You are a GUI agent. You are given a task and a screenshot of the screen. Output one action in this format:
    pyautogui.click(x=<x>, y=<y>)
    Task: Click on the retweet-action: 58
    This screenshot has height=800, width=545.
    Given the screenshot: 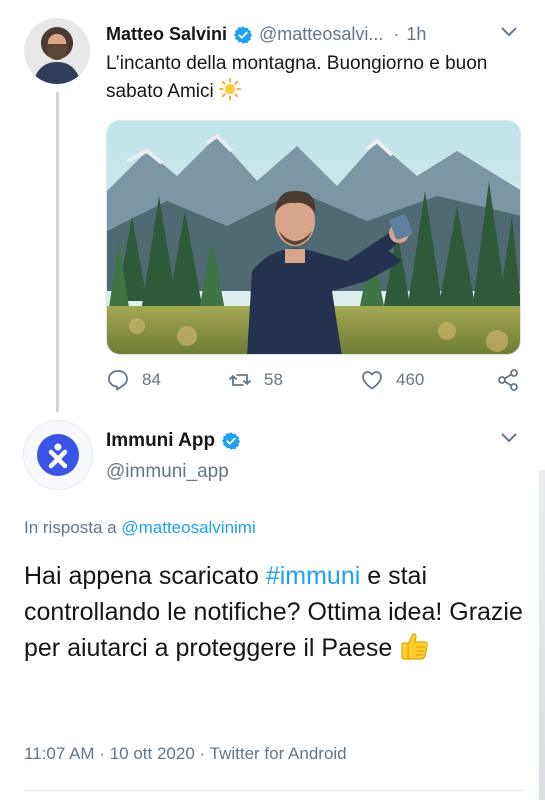 What is the action you would take?
    pyautogui.click(x=255, y=380)
    